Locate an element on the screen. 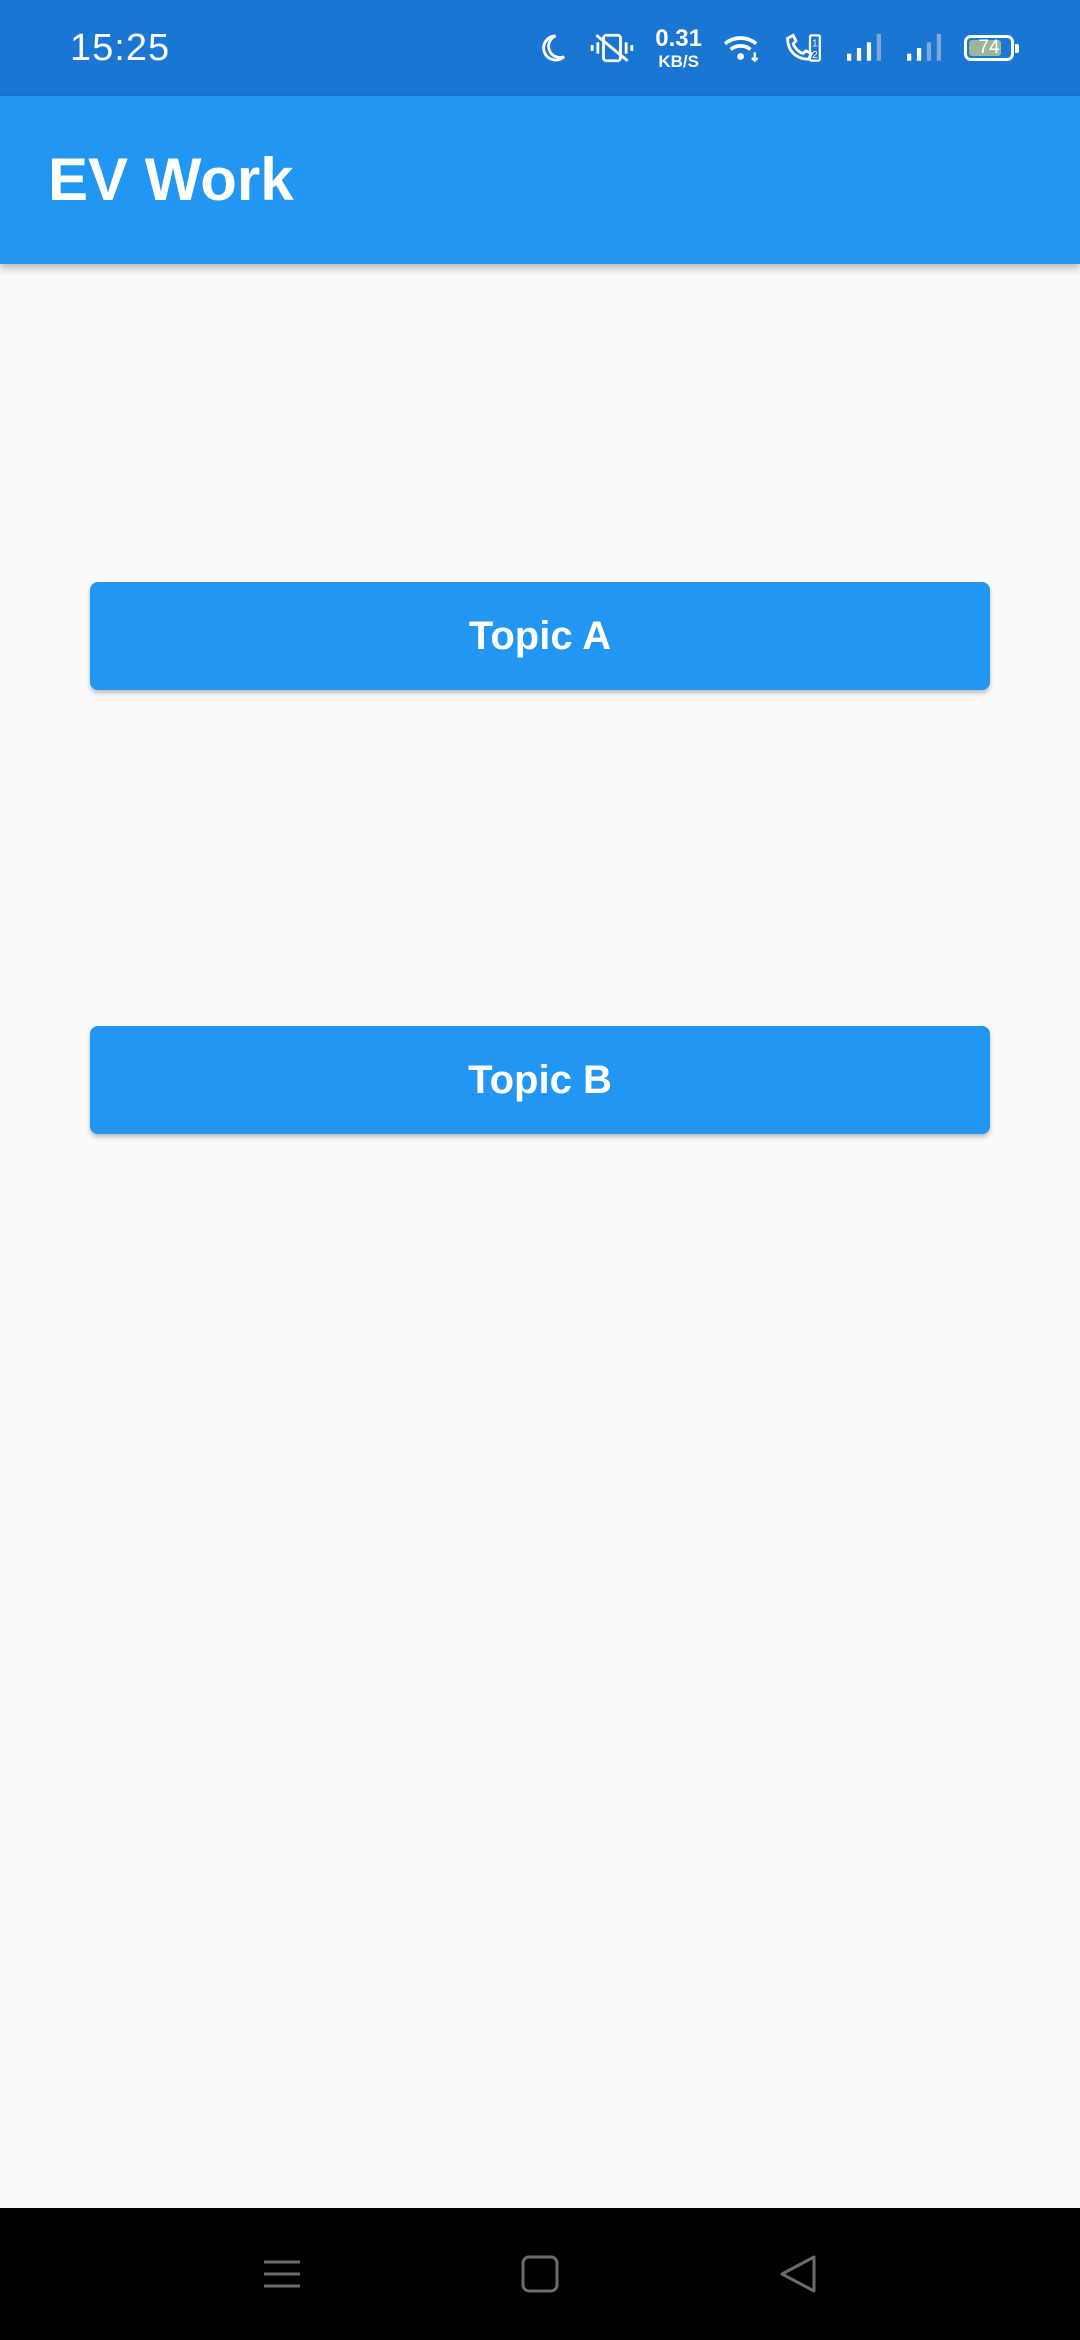 This screenshot has height=2340, width=1080. back-icon is located at coordinates (798, 2274).